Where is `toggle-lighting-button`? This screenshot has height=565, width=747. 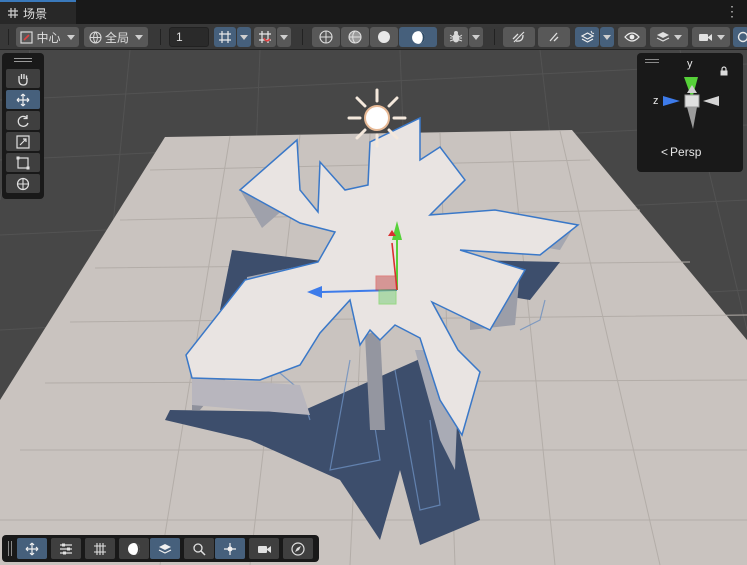
toggle-lighting-button is located at coordinates (554, 37).